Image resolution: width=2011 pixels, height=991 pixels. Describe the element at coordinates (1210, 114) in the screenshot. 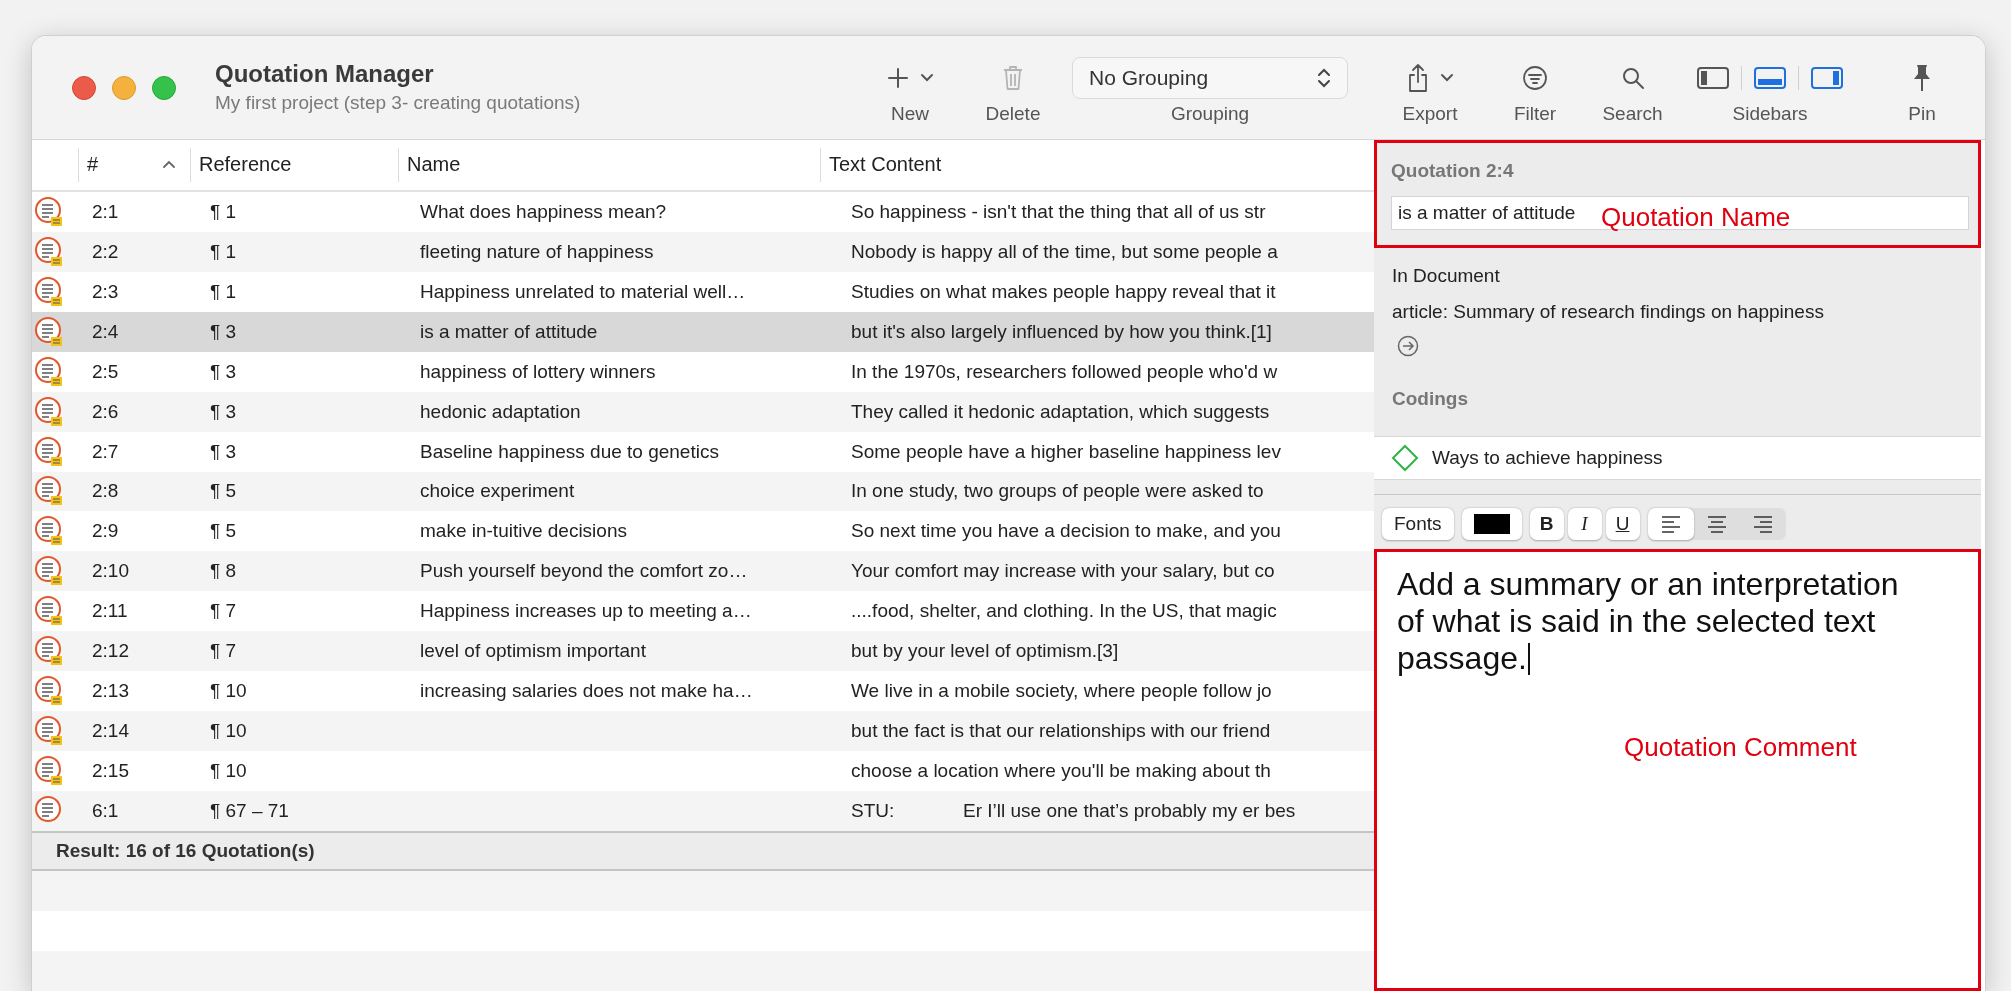

I see `grouping-label: Grouping` at that location.